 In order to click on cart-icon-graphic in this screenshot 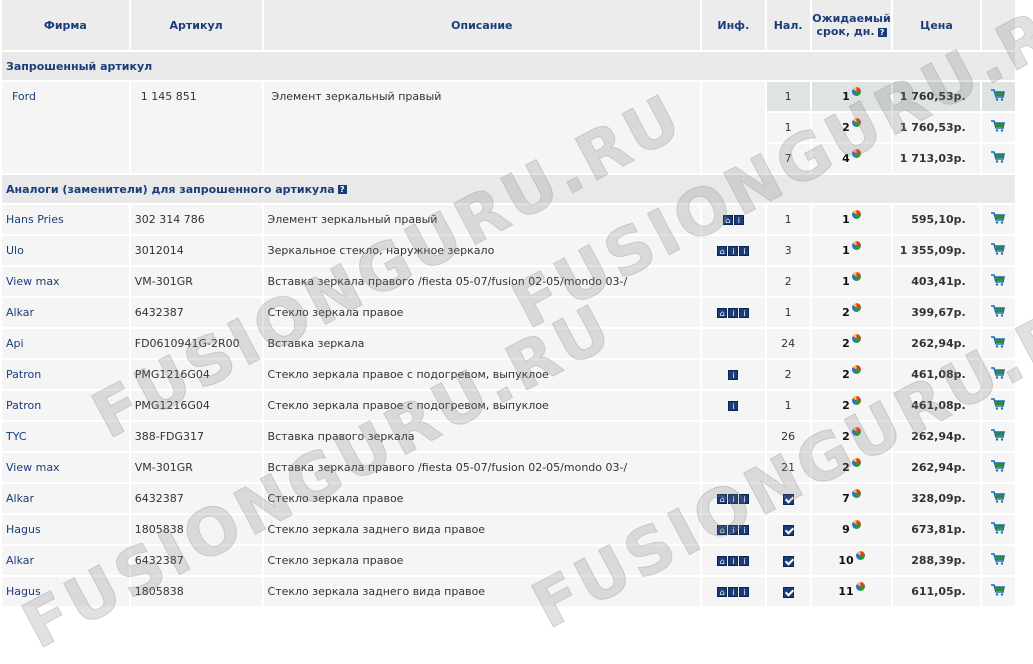, I will do `click(998, 311)`.